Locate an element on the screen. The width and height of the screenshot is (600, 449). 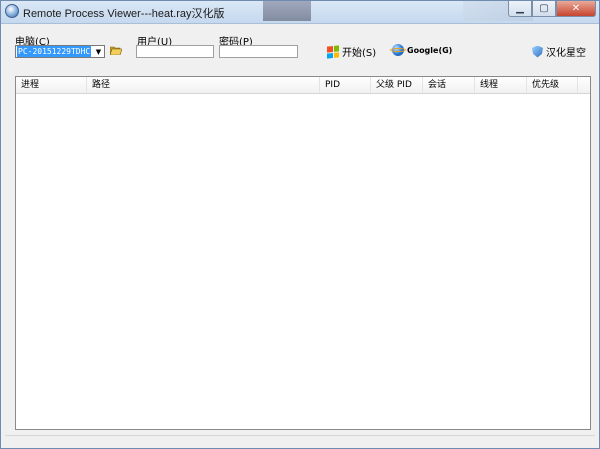
close-button: ✕ is located at coordinates (576, 9).